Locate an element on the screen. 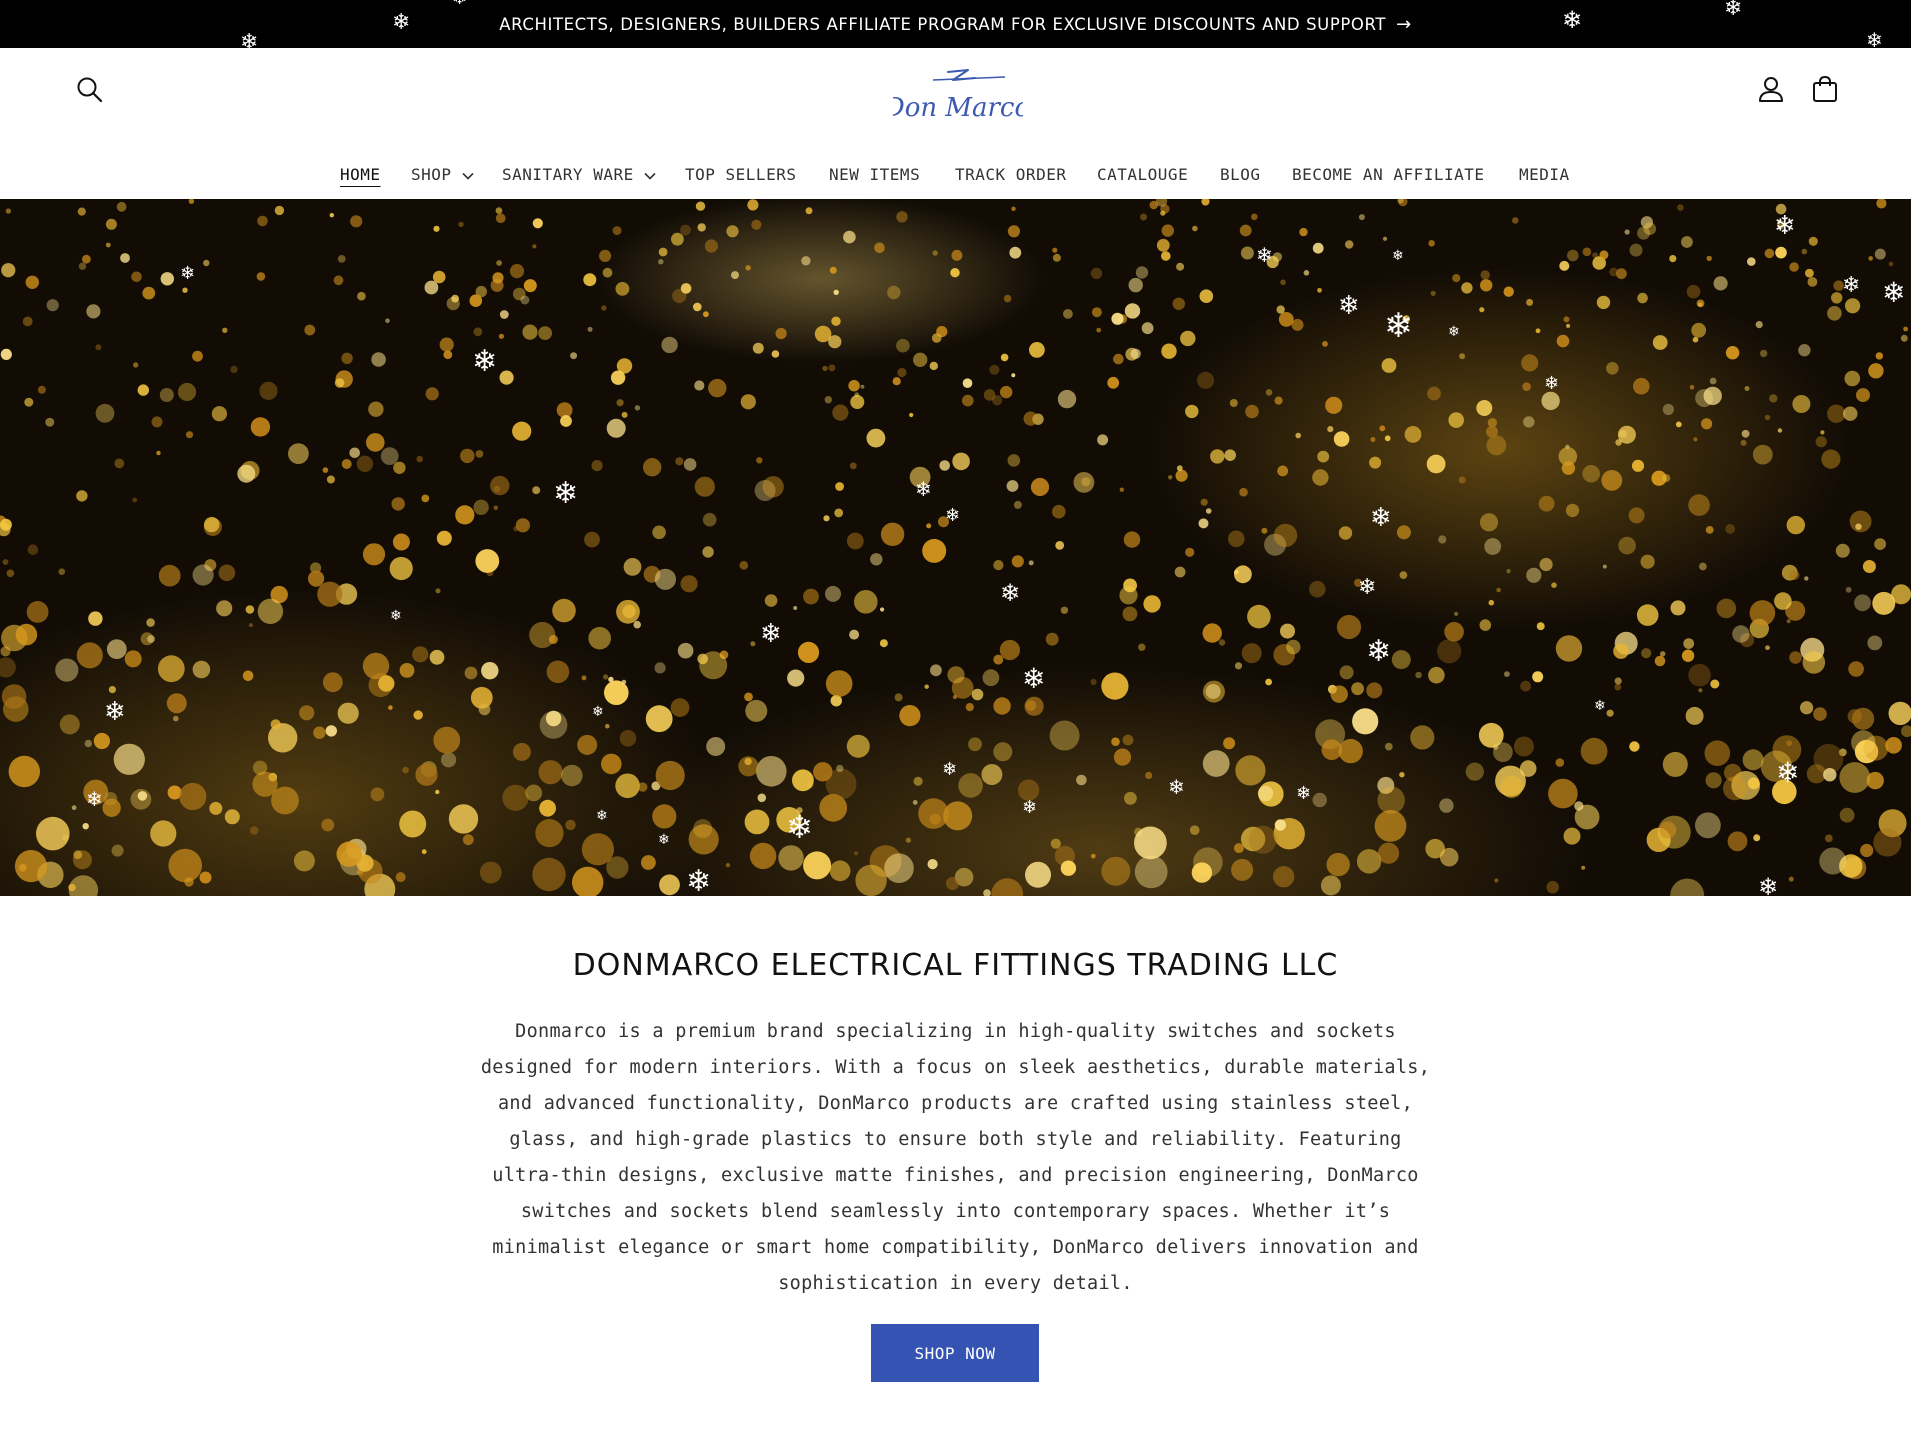 Image resolution: width=1911 pixels, height=1435 pixels. chevron-down-icon is located at coordinates (467, 174).